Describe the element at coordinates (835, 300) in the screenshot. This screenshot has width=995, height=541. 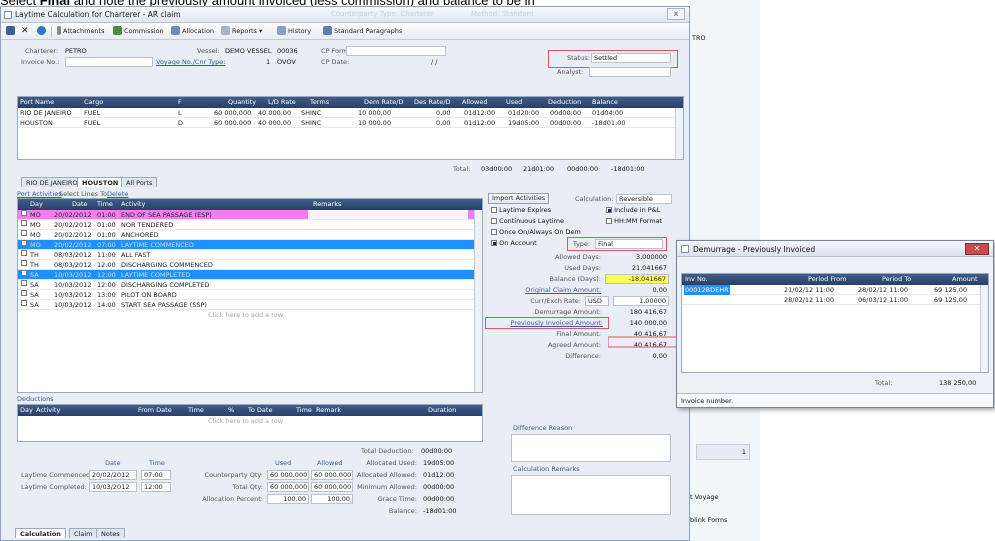
I see `table-row: 28/02/12 11:00 06/03/12 11:00 69 125,00` at that location.